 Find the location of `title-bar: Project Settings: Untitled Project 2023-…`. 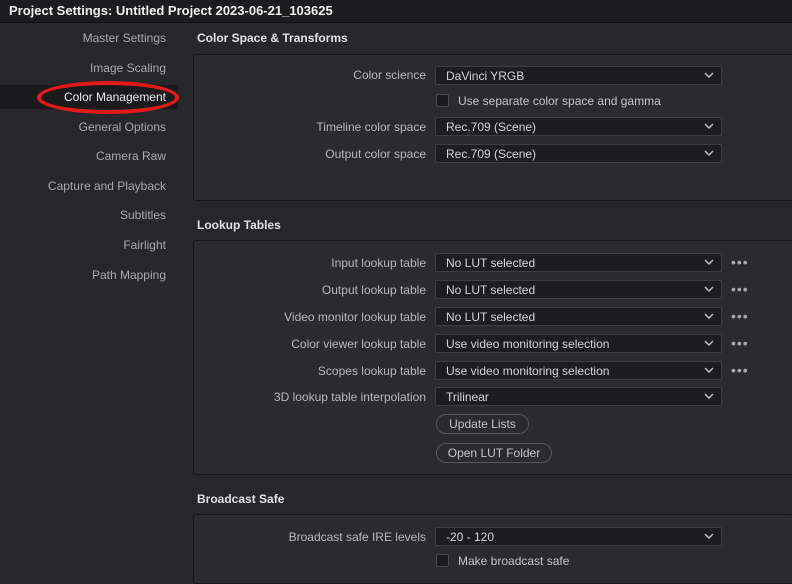

title-bar: Project Settings: Untitled Project 2023-… is located at coordinates (396, 11).